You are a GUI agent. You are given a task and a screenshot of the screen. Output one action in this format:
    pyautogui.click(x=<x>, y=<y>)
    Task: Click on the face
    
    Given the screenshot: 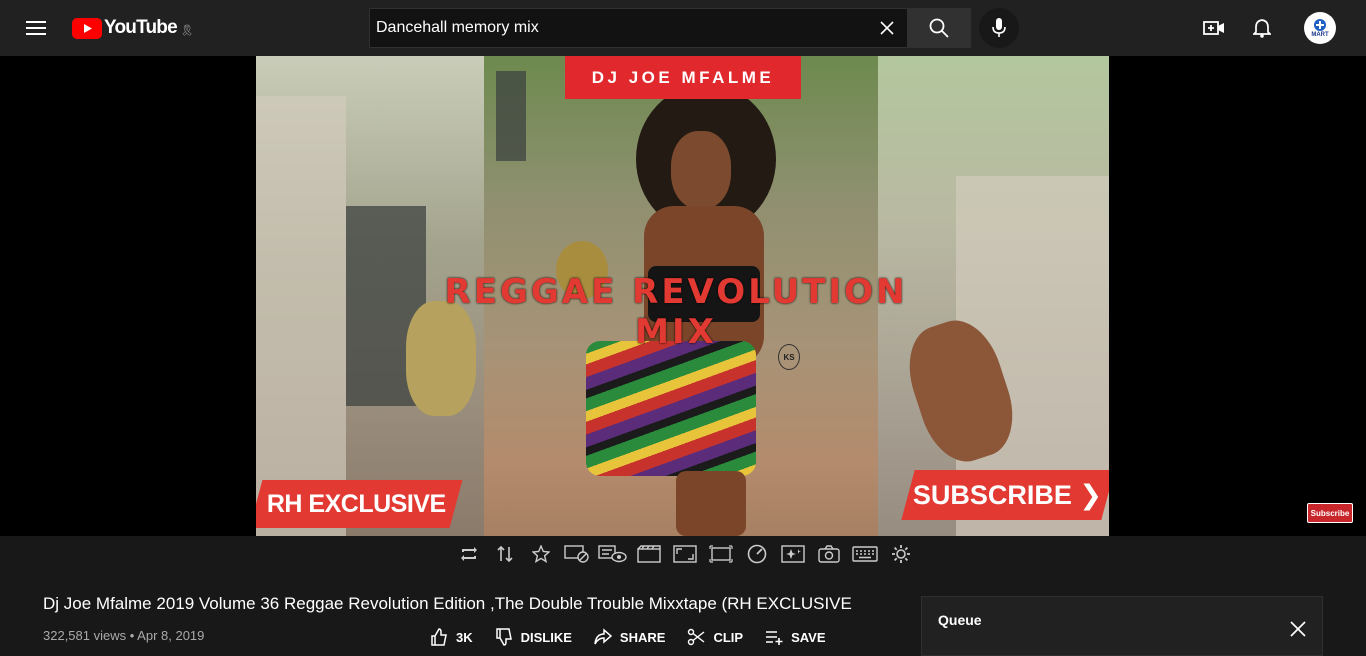 What is the action you would take?
    pyautogui.click(x=701, y=170)
    